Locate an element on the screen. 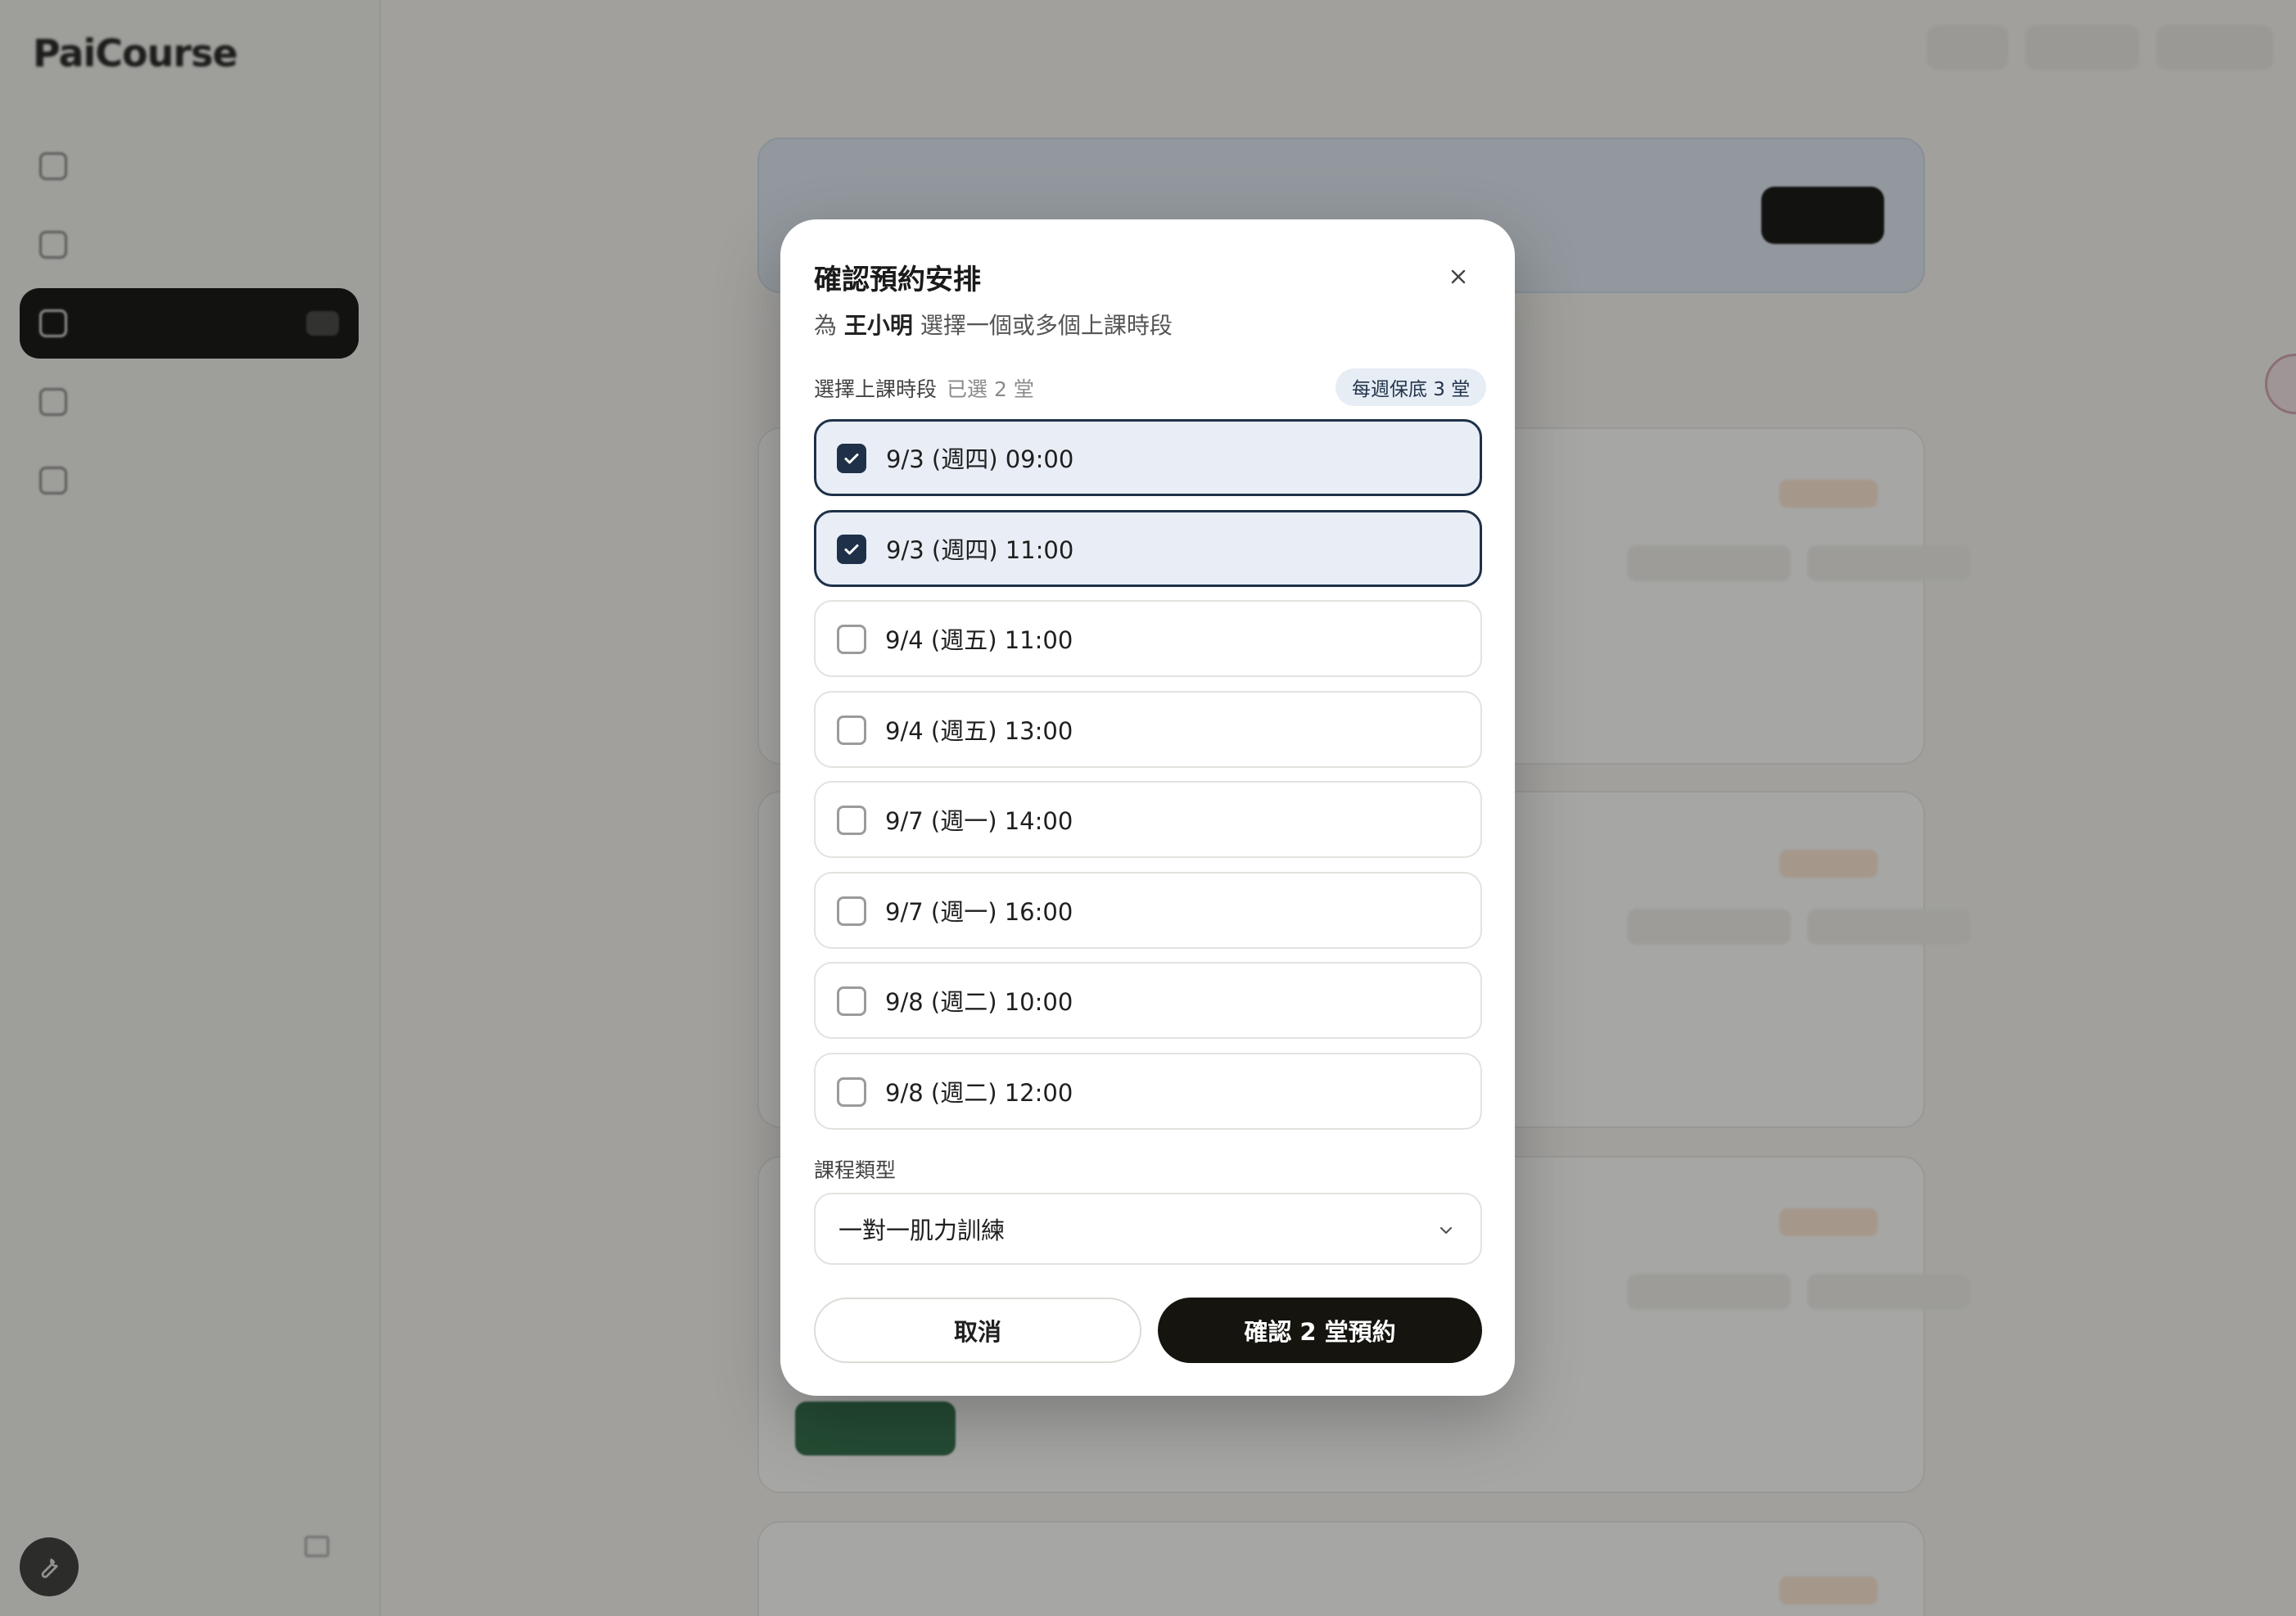 This screenshot has width=2296, height=1616. slots-section-label: 選擇上課時段 已選 2 堂 is located at coordinates (924, 389).